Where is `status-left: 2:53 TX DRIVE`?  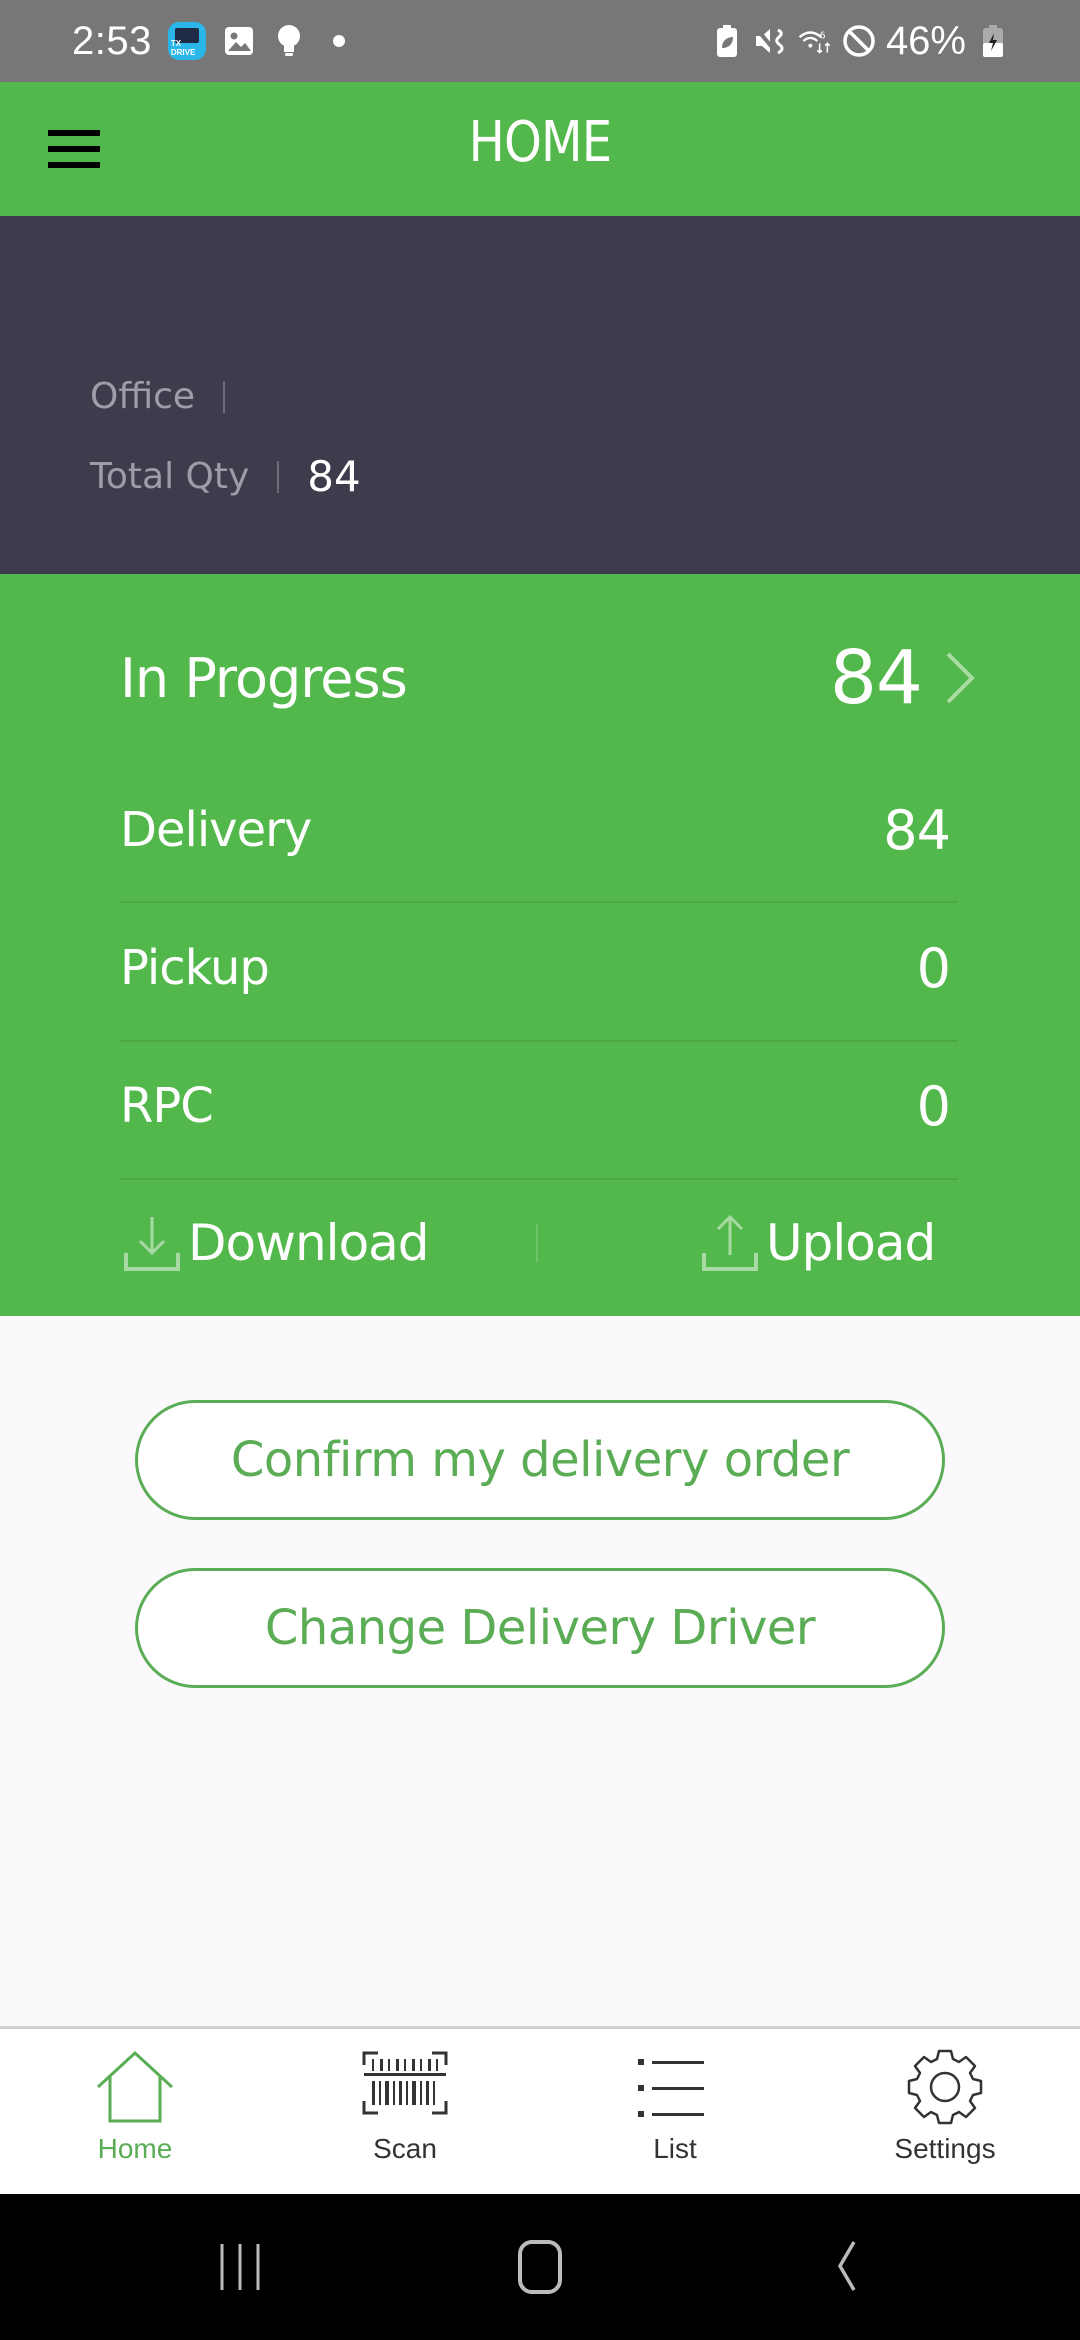
status-left: 2:53 TX DRIVE is located at coordinates (214, 41).